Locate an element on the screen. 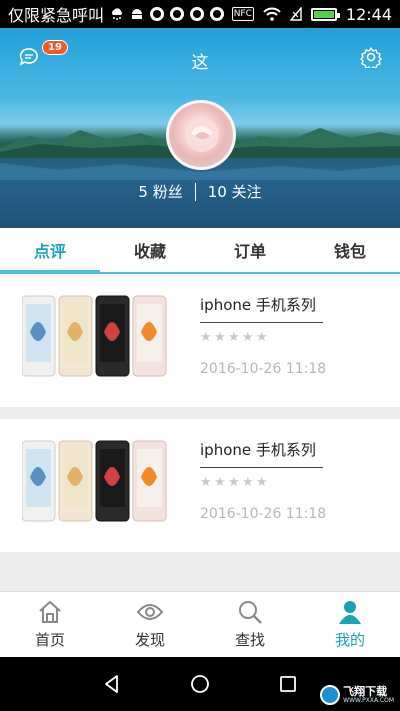 Image resolution: width=400 pixels, height=711 pixels. home-icon is located at coordinates (50, 612).